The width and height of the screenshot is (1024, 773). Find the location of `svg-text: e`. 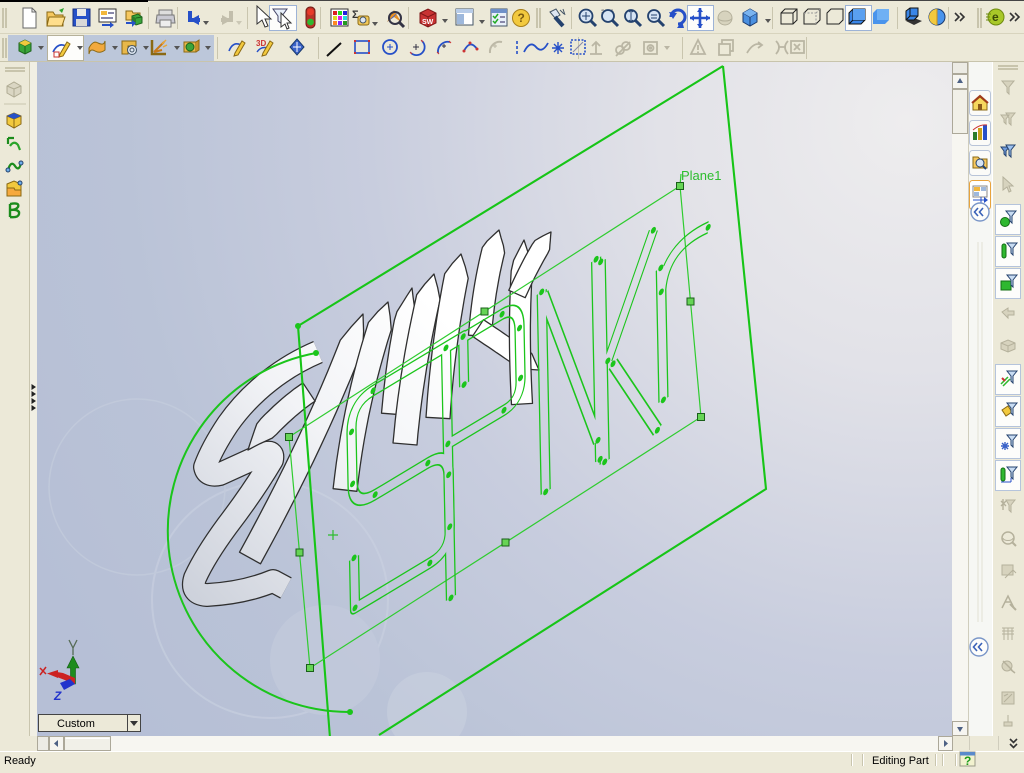

svg-text: e is located at coordinates (995, 17).